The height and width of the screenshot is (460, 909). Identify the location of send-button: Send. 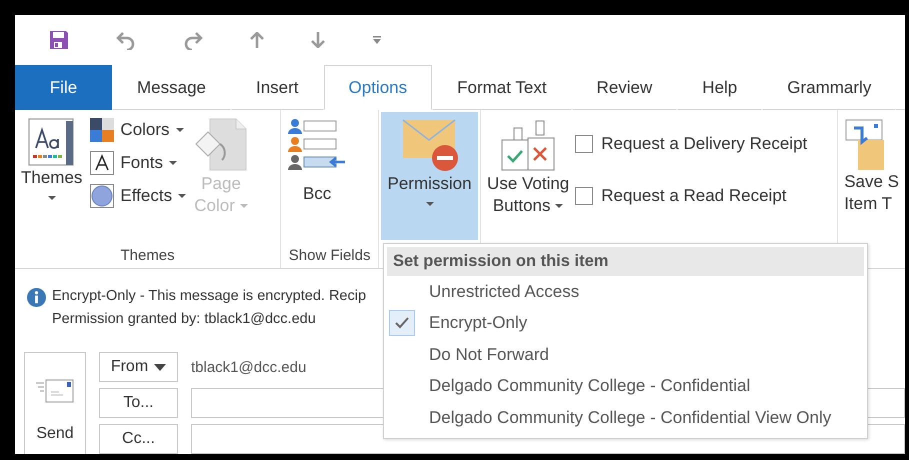
(55, 403).